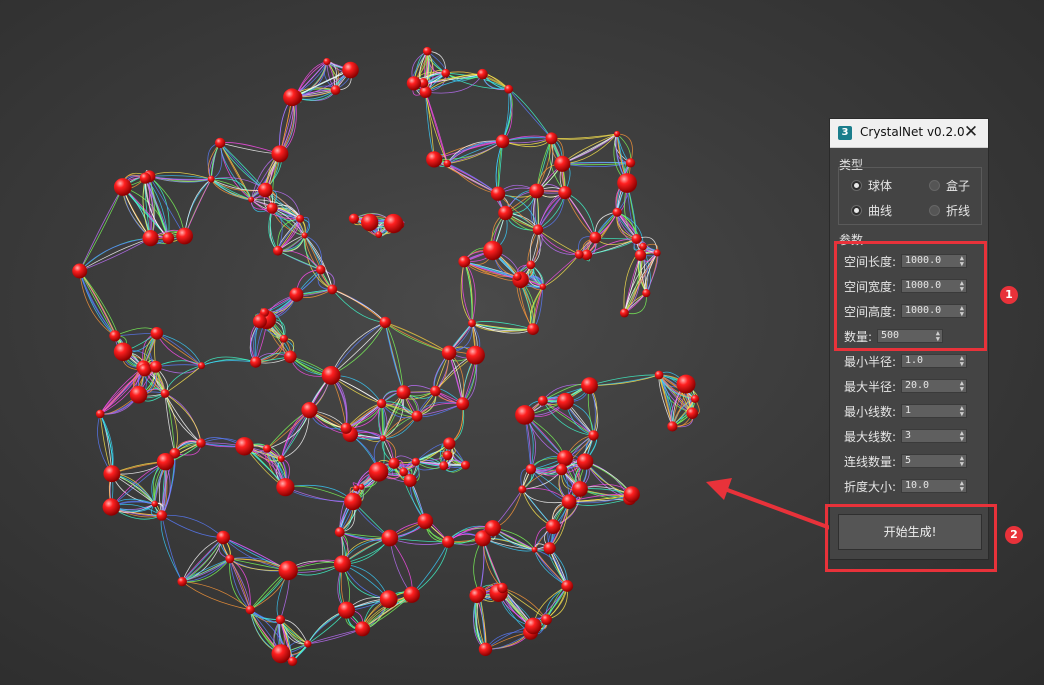  What do you see at coordinates (934, 386) in the screenshot?
I see `max-radius-spinner: 20.0 ▲ ▼` at bounding box center [934, 386].